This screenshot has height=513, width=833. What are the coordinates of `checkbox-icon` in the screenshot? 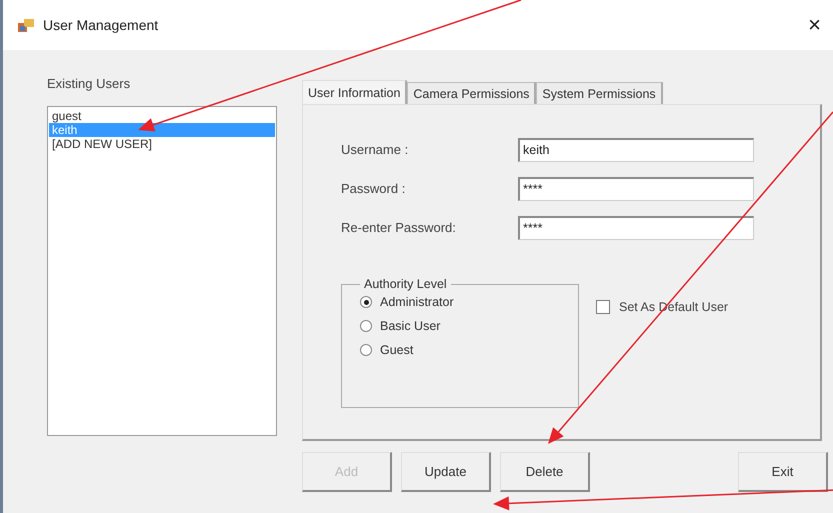 It's located at (603, 307).